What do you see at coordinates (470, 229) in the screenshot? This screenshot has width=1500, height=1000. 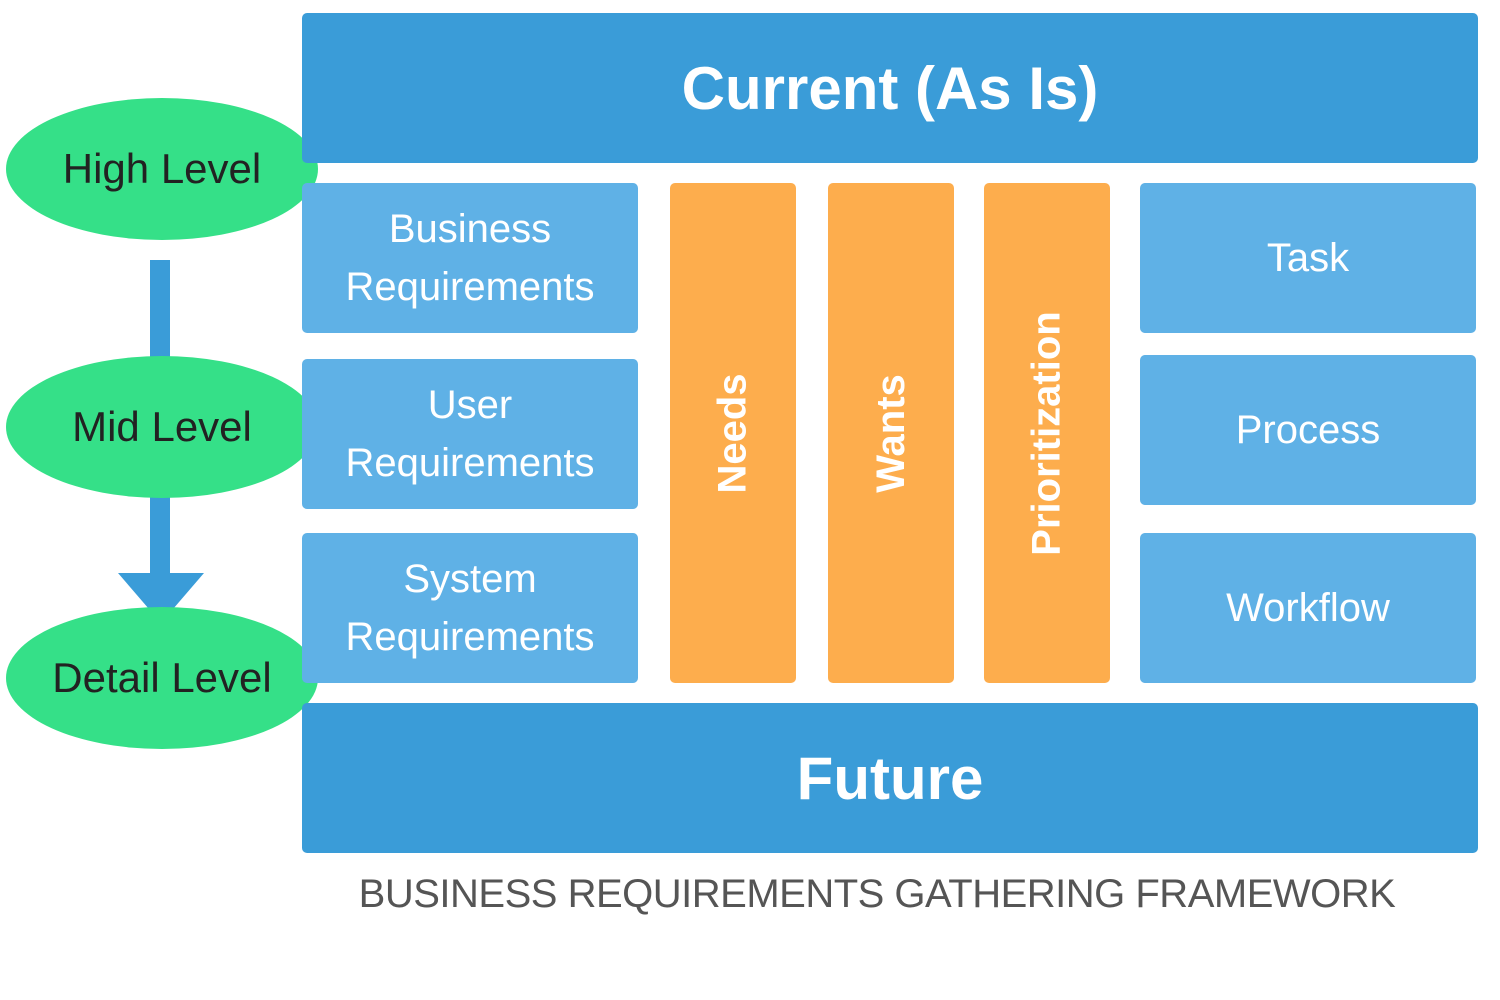 I see `business-requirements-line1: Business` at bounding box center [470, 229].